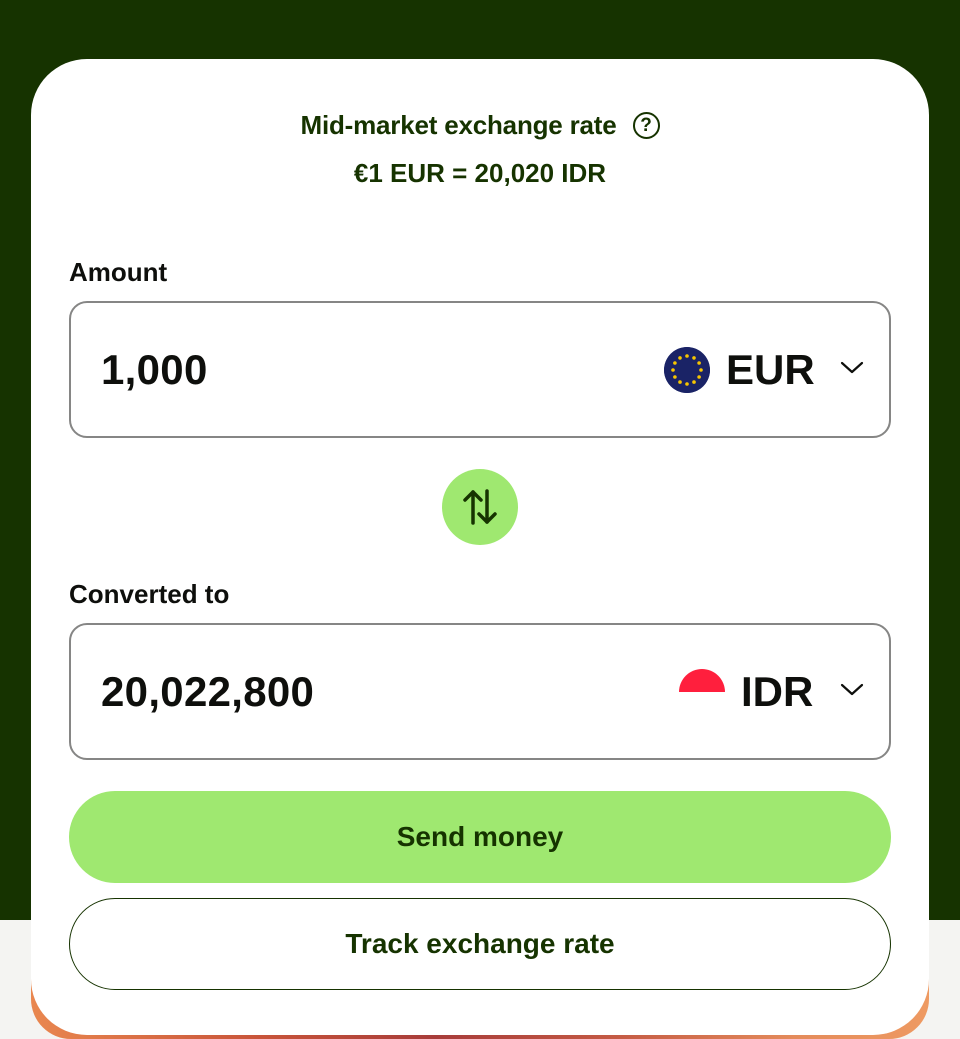 This screenshot has height=1039, width=960. I want to click on amount-input: 1,000, so click(154, 369).